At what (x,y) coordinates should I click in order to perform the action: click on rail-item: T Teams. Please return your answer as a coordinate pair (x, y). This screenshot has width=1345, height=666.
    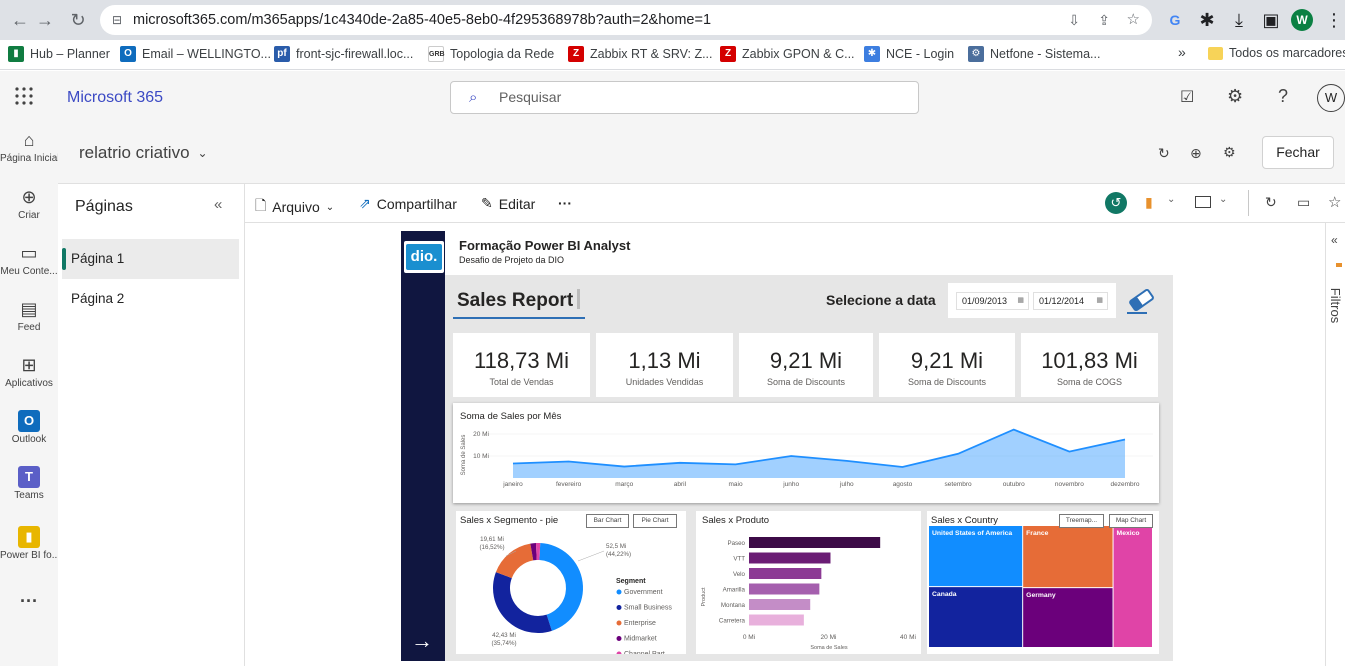
    Looking at the image, I should click on (29, 483).